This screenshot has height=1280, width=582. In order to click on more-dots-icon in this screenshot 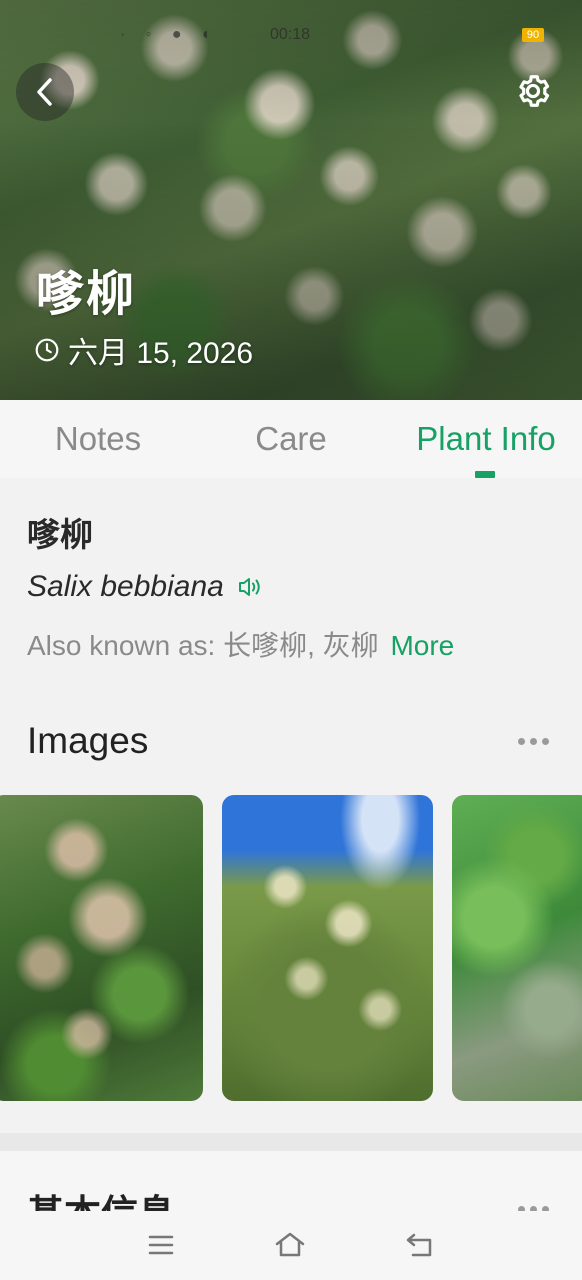, I will do `click(521, 741)`.